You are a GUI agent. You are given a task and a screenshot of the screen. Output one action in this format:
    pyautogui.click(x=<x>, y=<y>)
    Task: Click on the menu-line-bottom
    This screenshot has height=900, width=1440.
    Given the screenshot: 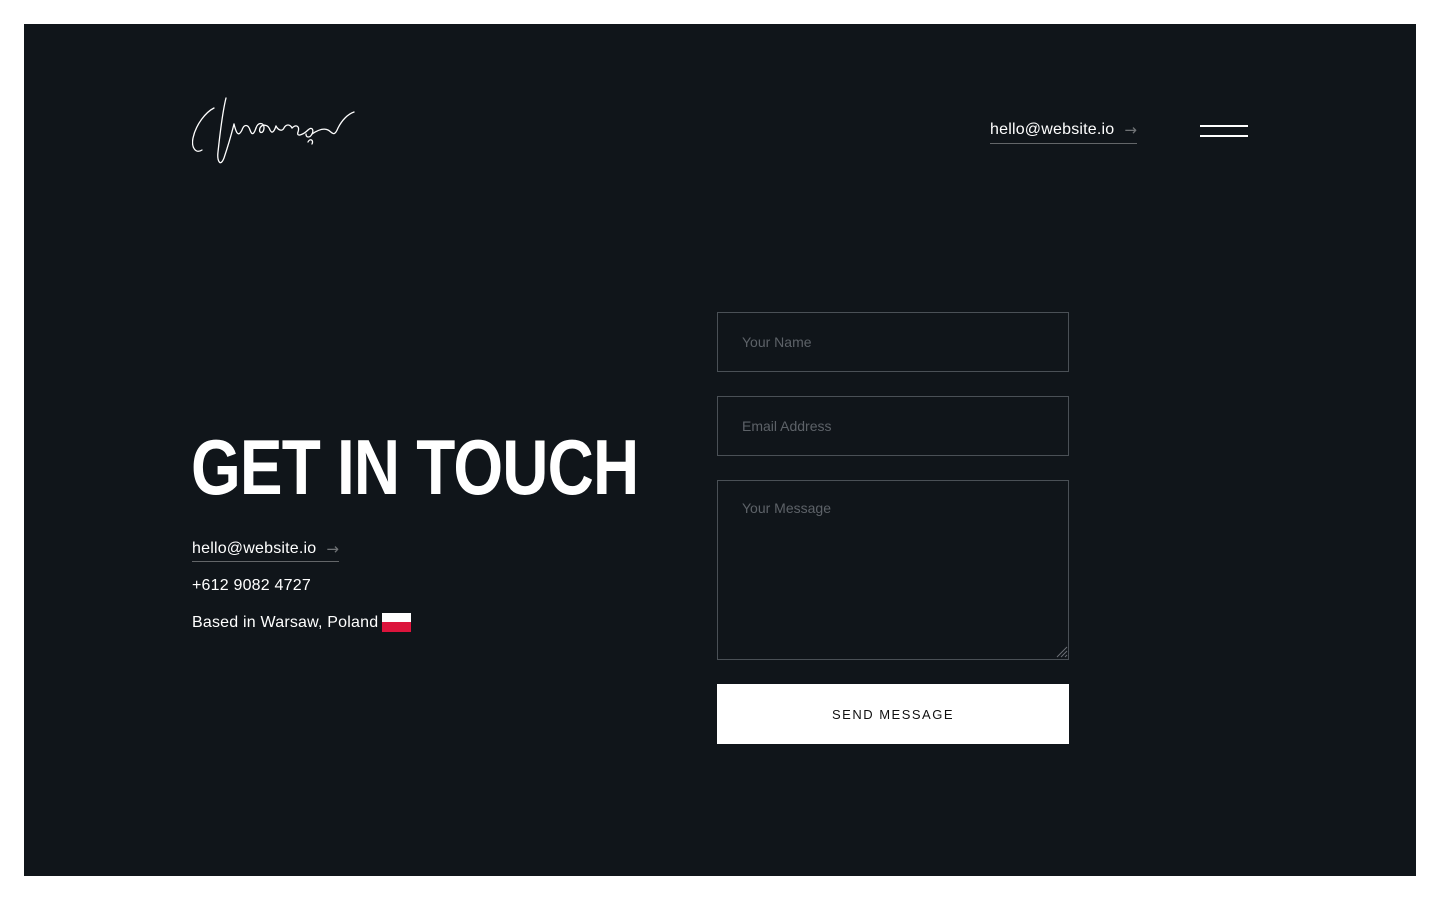 What is the action you would take?
    pyautogui.click(x=1224, y=136)
    